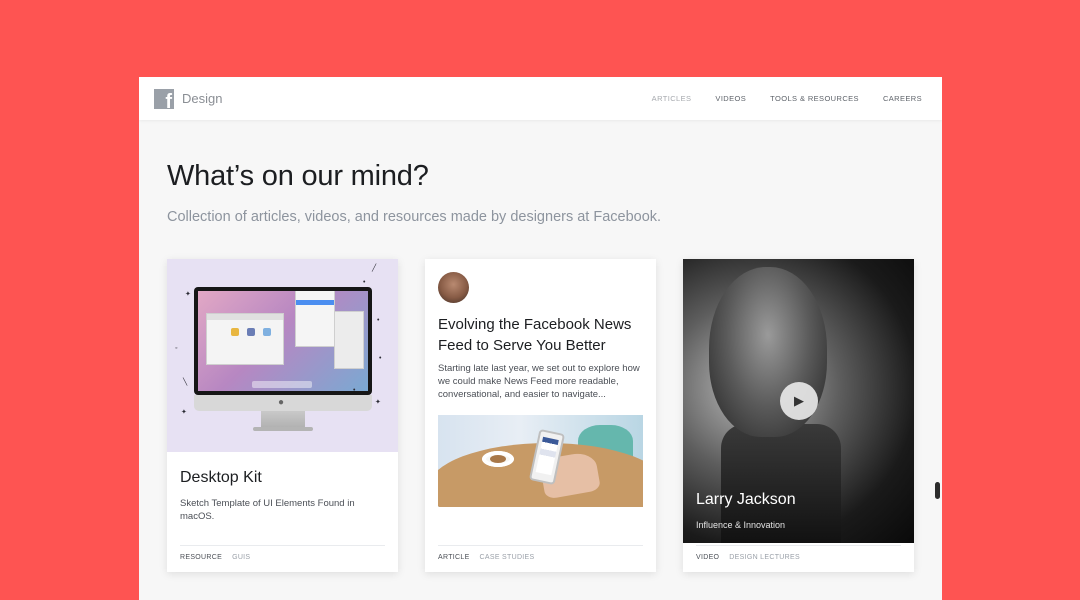 Image resolution: width=1080 pixels, height=600 pixels. I want to click on author-avatar, so click(453, 287).